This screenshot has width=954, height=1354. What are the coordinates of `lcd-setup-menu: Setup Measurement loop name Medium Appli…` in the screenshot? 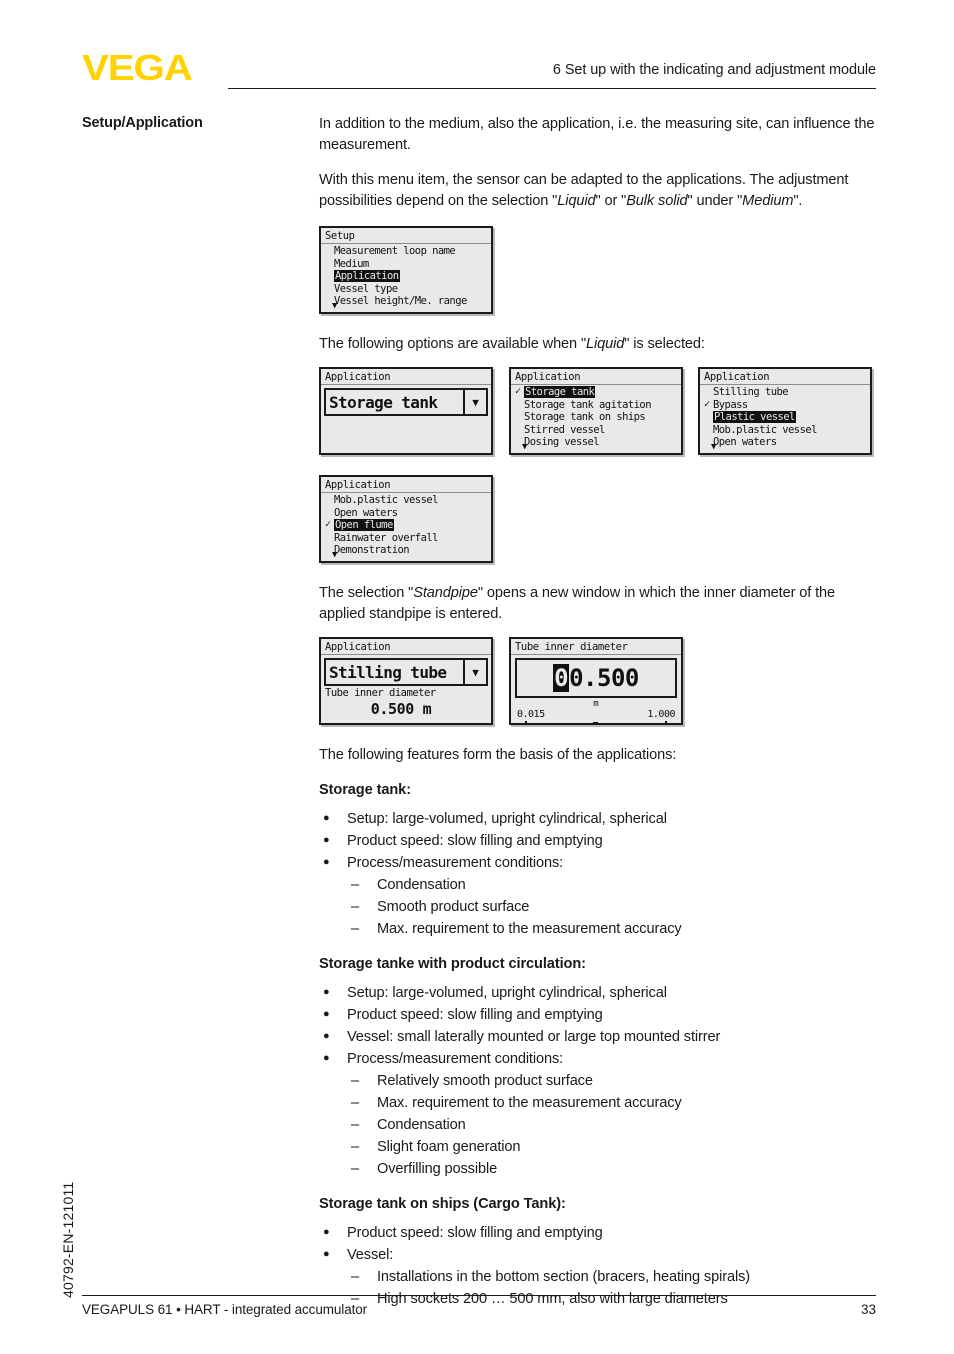 It's located at (406, 270).